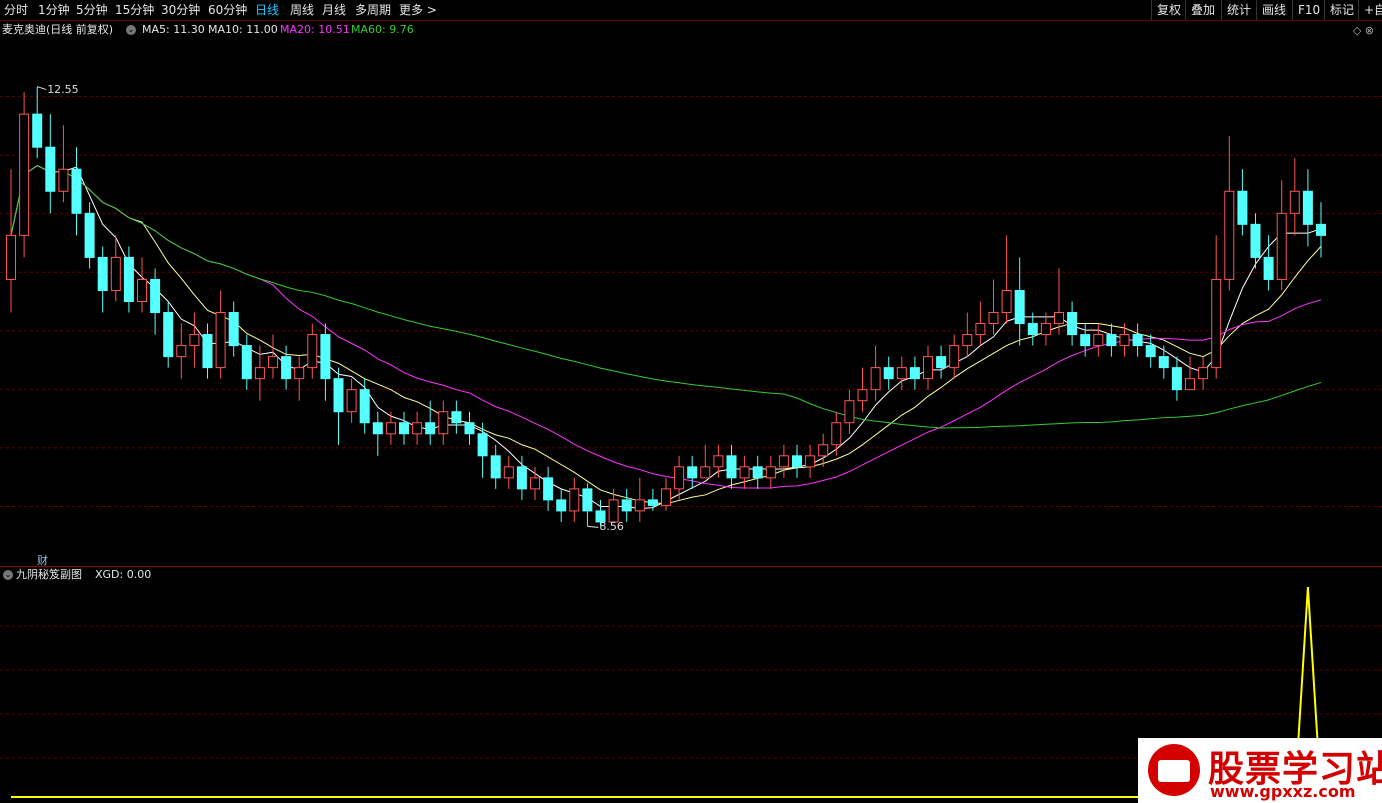 Image resolution: width=1382 pixels, height=803 pixels. I want to click on panel-divider, so click(691, 566).